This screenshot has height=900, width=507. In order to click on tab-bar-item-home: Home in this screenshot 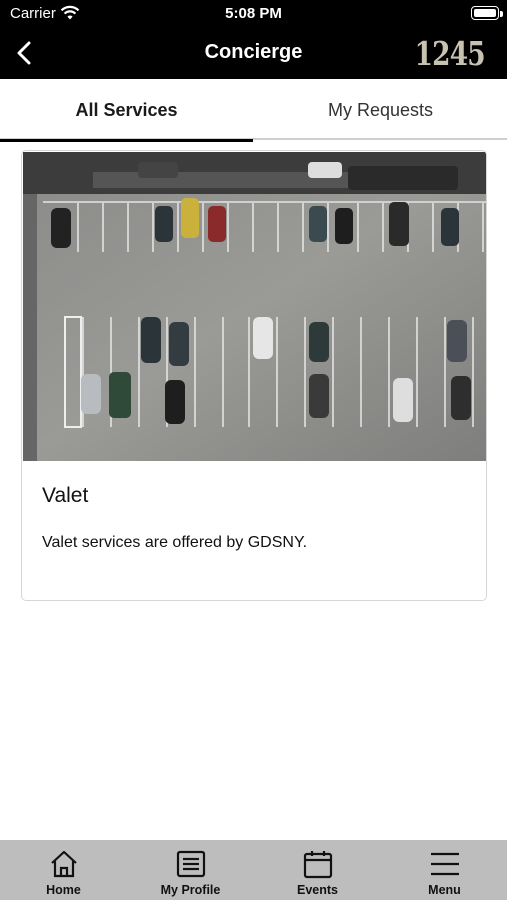, I will do `click(63, 870)`.